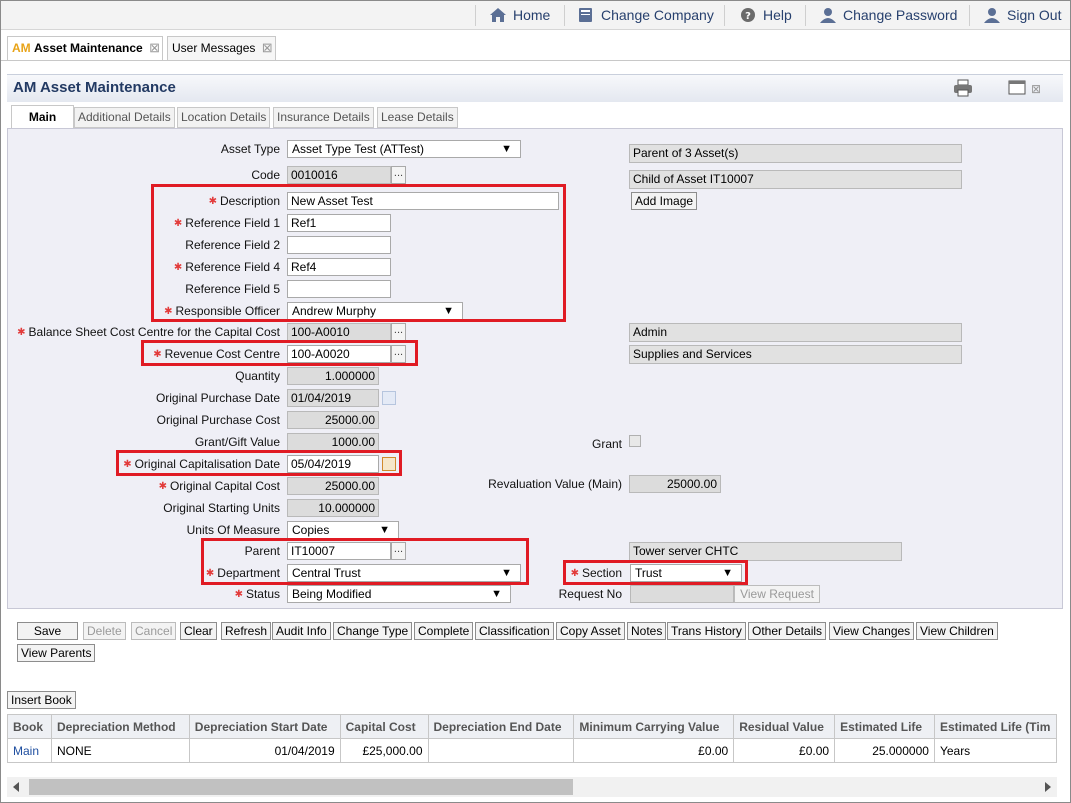 The height and width of the screenshot is (803, 1071). What do you see at coordinates (795, 332) in the screenshot?
I see `bs-cost-centre-desc: Admin` at bounding box center [795, 332].